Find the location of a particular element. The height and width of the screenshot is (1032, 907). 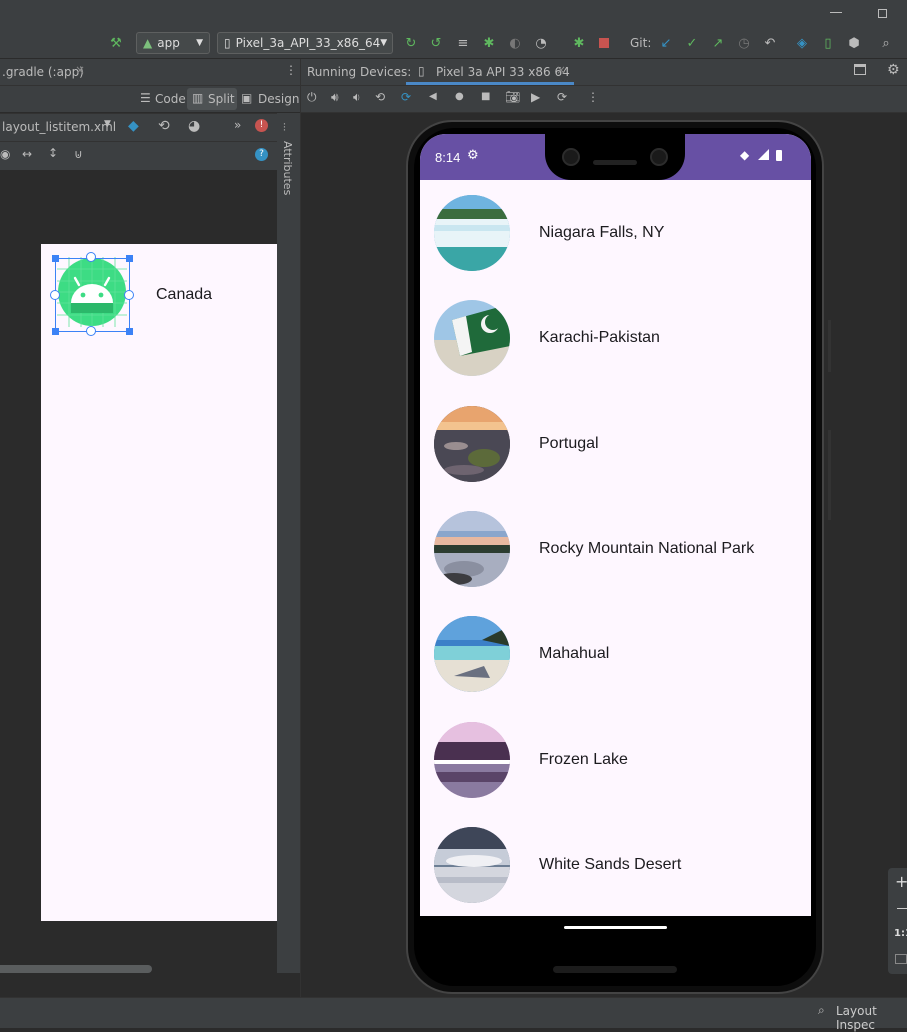

resize-corner-bottom-right is located at coordinates (129, 331).